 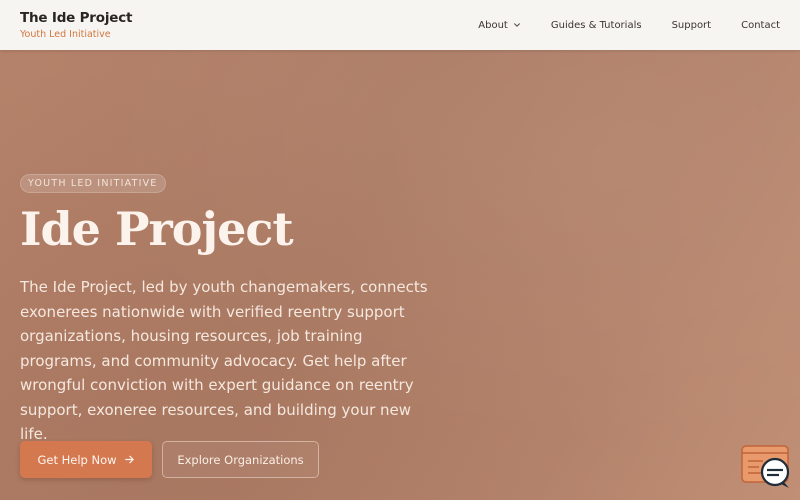 I want to click on arrow-right-icon, so click(x=129, y=459).